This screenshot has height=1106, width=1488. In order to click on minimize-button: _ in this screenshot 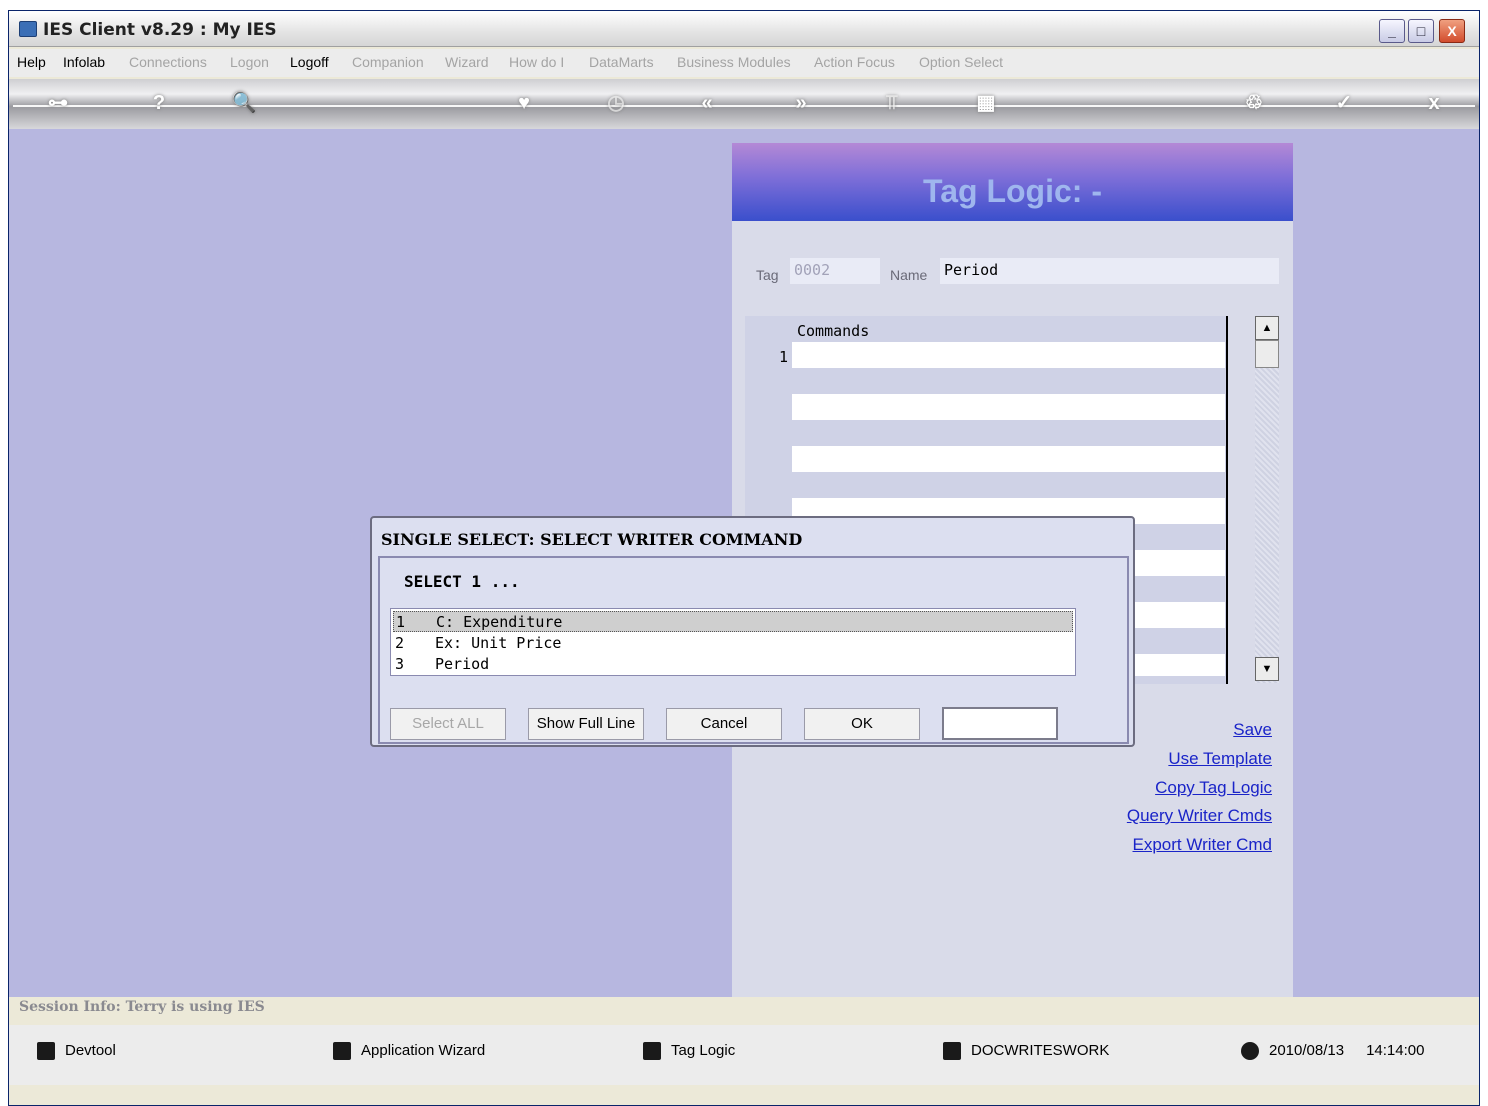, I will do `click(1392, 31)`.